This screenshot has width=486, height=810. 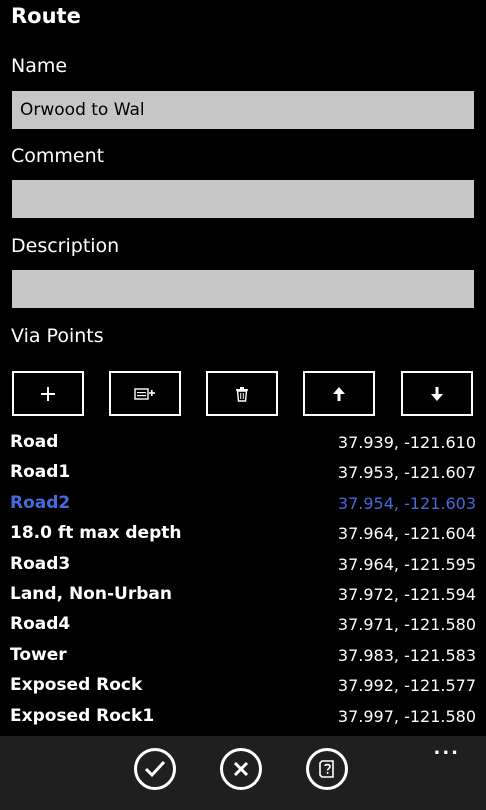 I want to click on via-point-name: Road3, so click(x=40, y=563).